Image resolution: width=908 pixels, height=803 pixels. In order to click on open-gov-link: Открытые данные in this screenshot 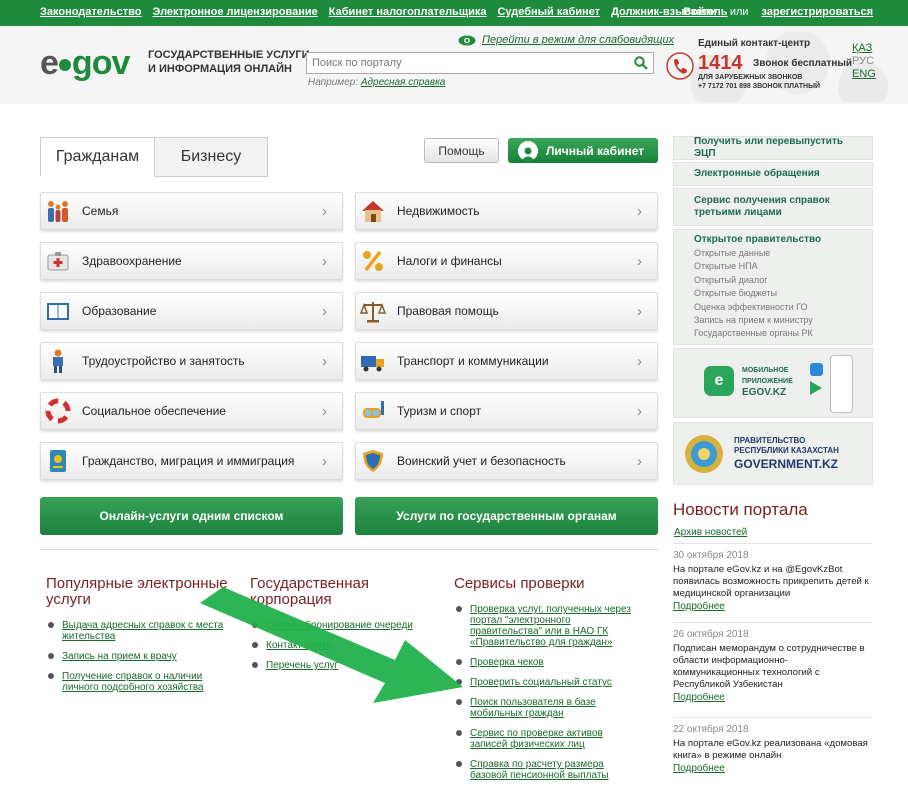, I will do `click(773, 253)`.